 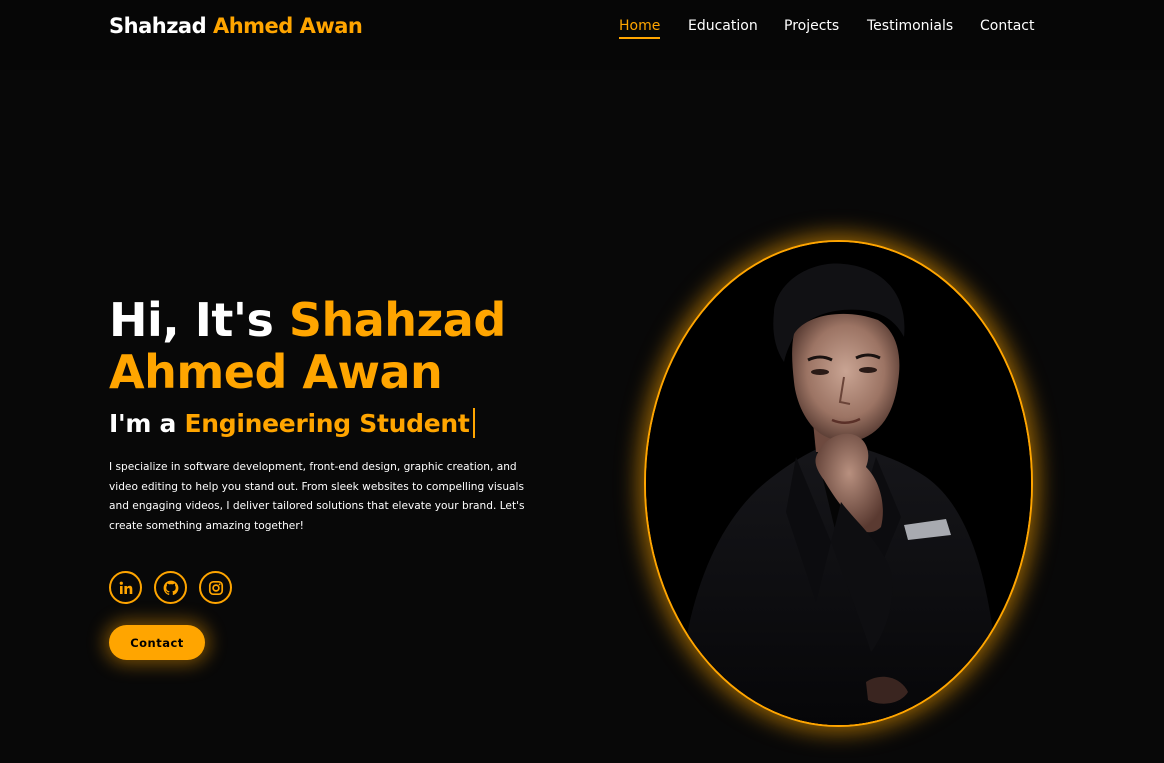 I want to click on nav-item-testimonials: Testimonials, so click(x=910, y=26).